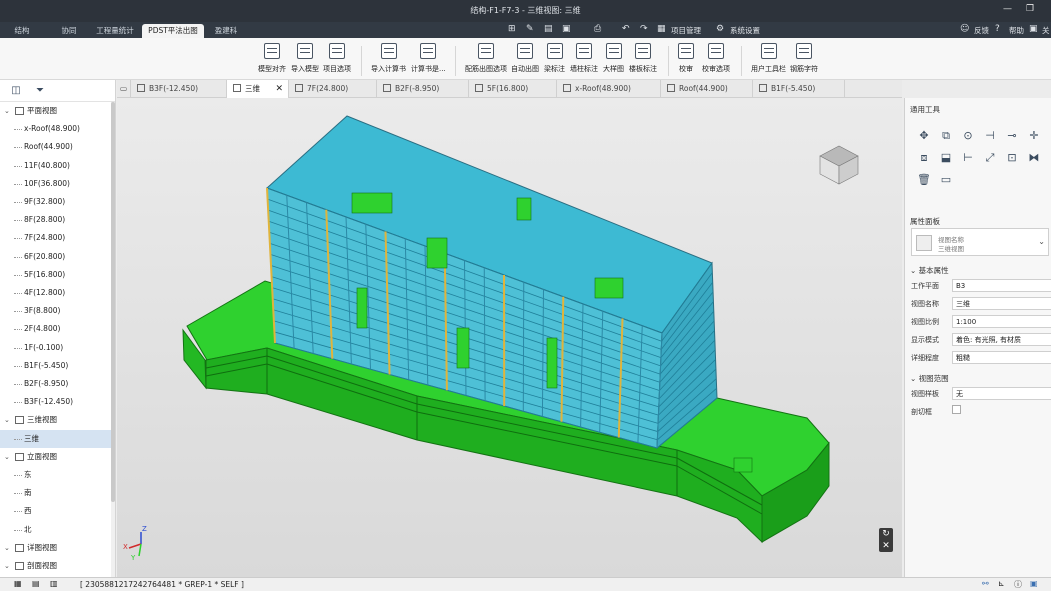 The image size is (1051, 591). Describe the element at coordinates (36, 583) in the screenshot. I see `status-icon-b: ▤` at that location.